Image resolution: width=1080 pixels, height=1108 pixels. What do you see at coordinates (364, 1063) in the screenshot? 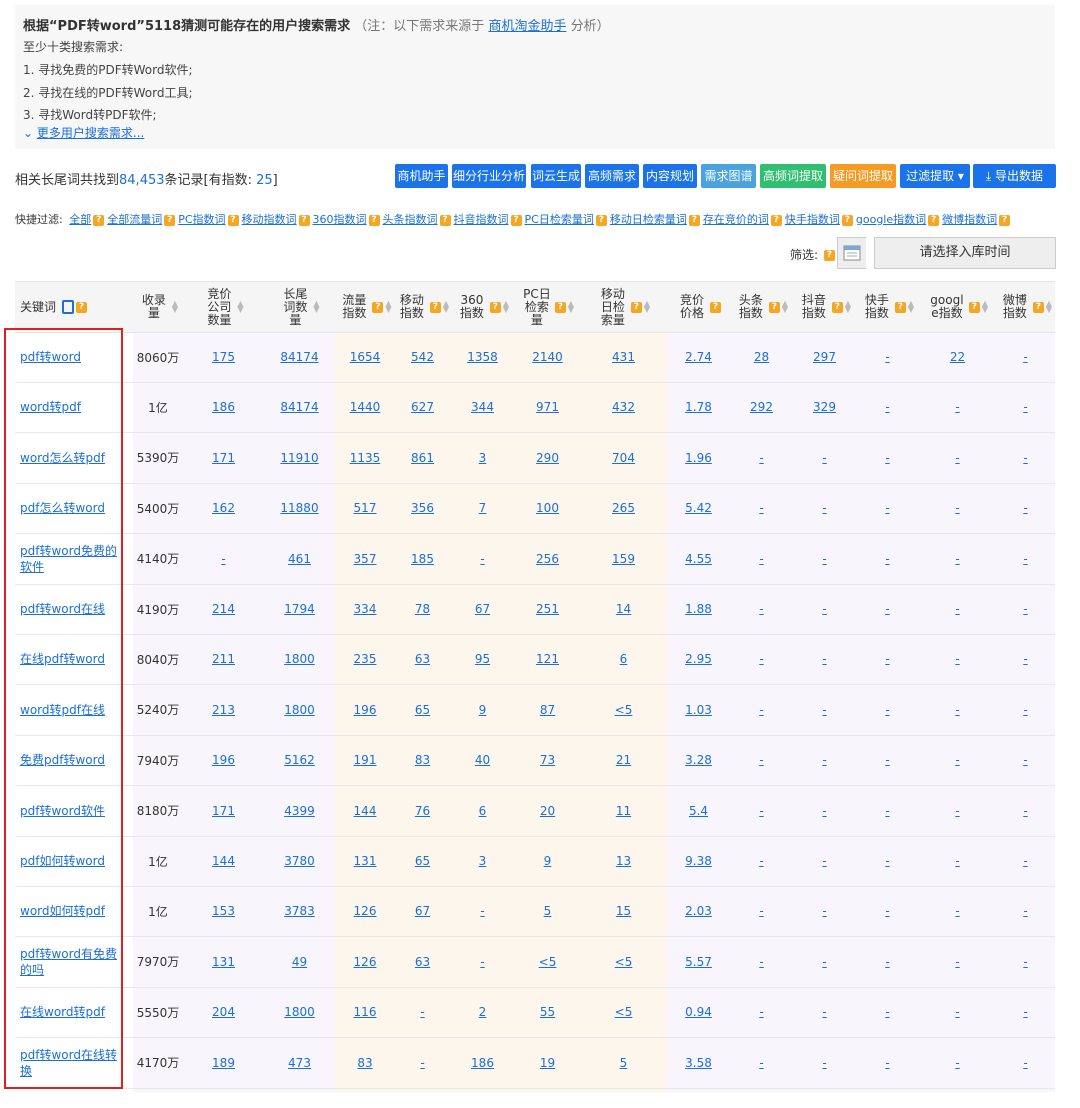
I see `metric-link: 83` at bounding box center [364, 1063].